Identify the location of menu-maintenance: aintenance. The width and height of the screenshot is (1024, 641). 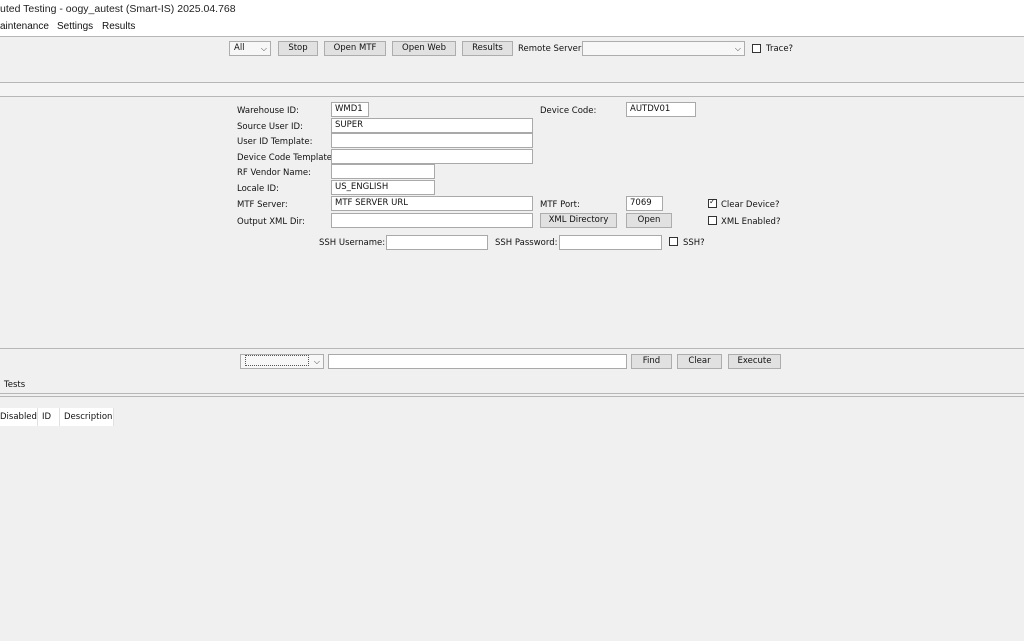
(24, 26).